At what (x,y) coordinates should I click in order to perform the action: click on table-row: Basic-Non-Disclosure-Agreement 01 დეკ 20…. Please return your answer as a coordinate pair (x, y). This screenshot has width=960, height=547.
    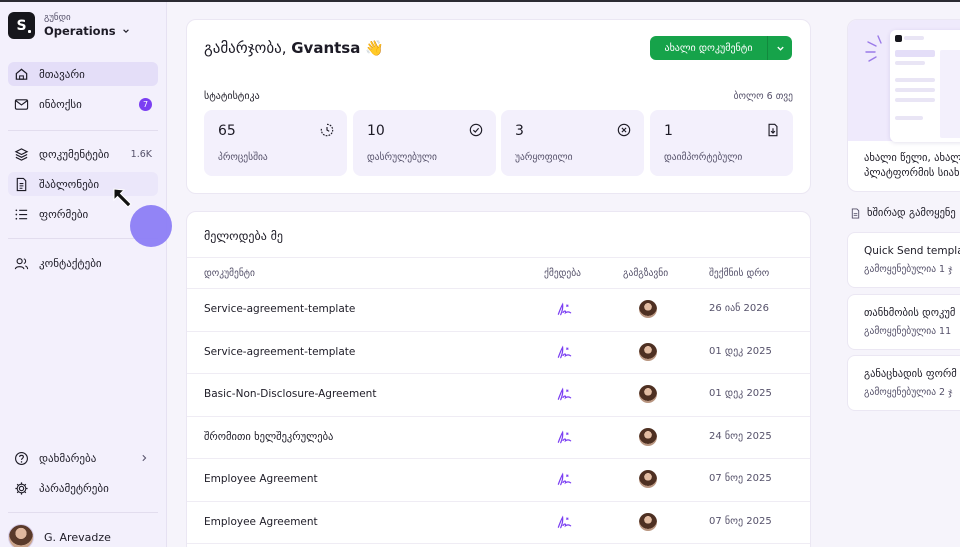
    Looking at the image, I should click on (498, 395).